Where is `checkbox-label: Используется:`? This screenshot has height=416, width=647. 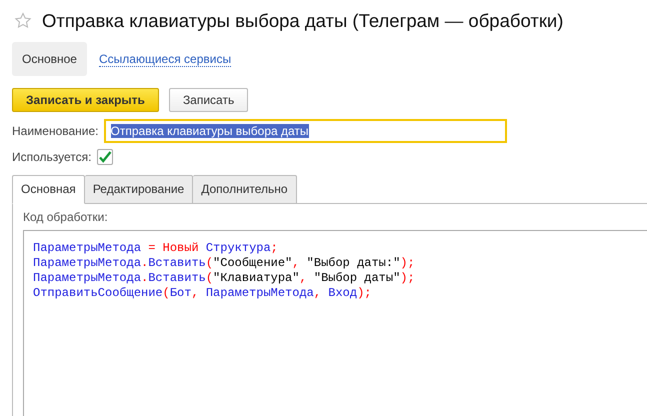 checkbox-label: Используется: is located at coordinates (52, 157).